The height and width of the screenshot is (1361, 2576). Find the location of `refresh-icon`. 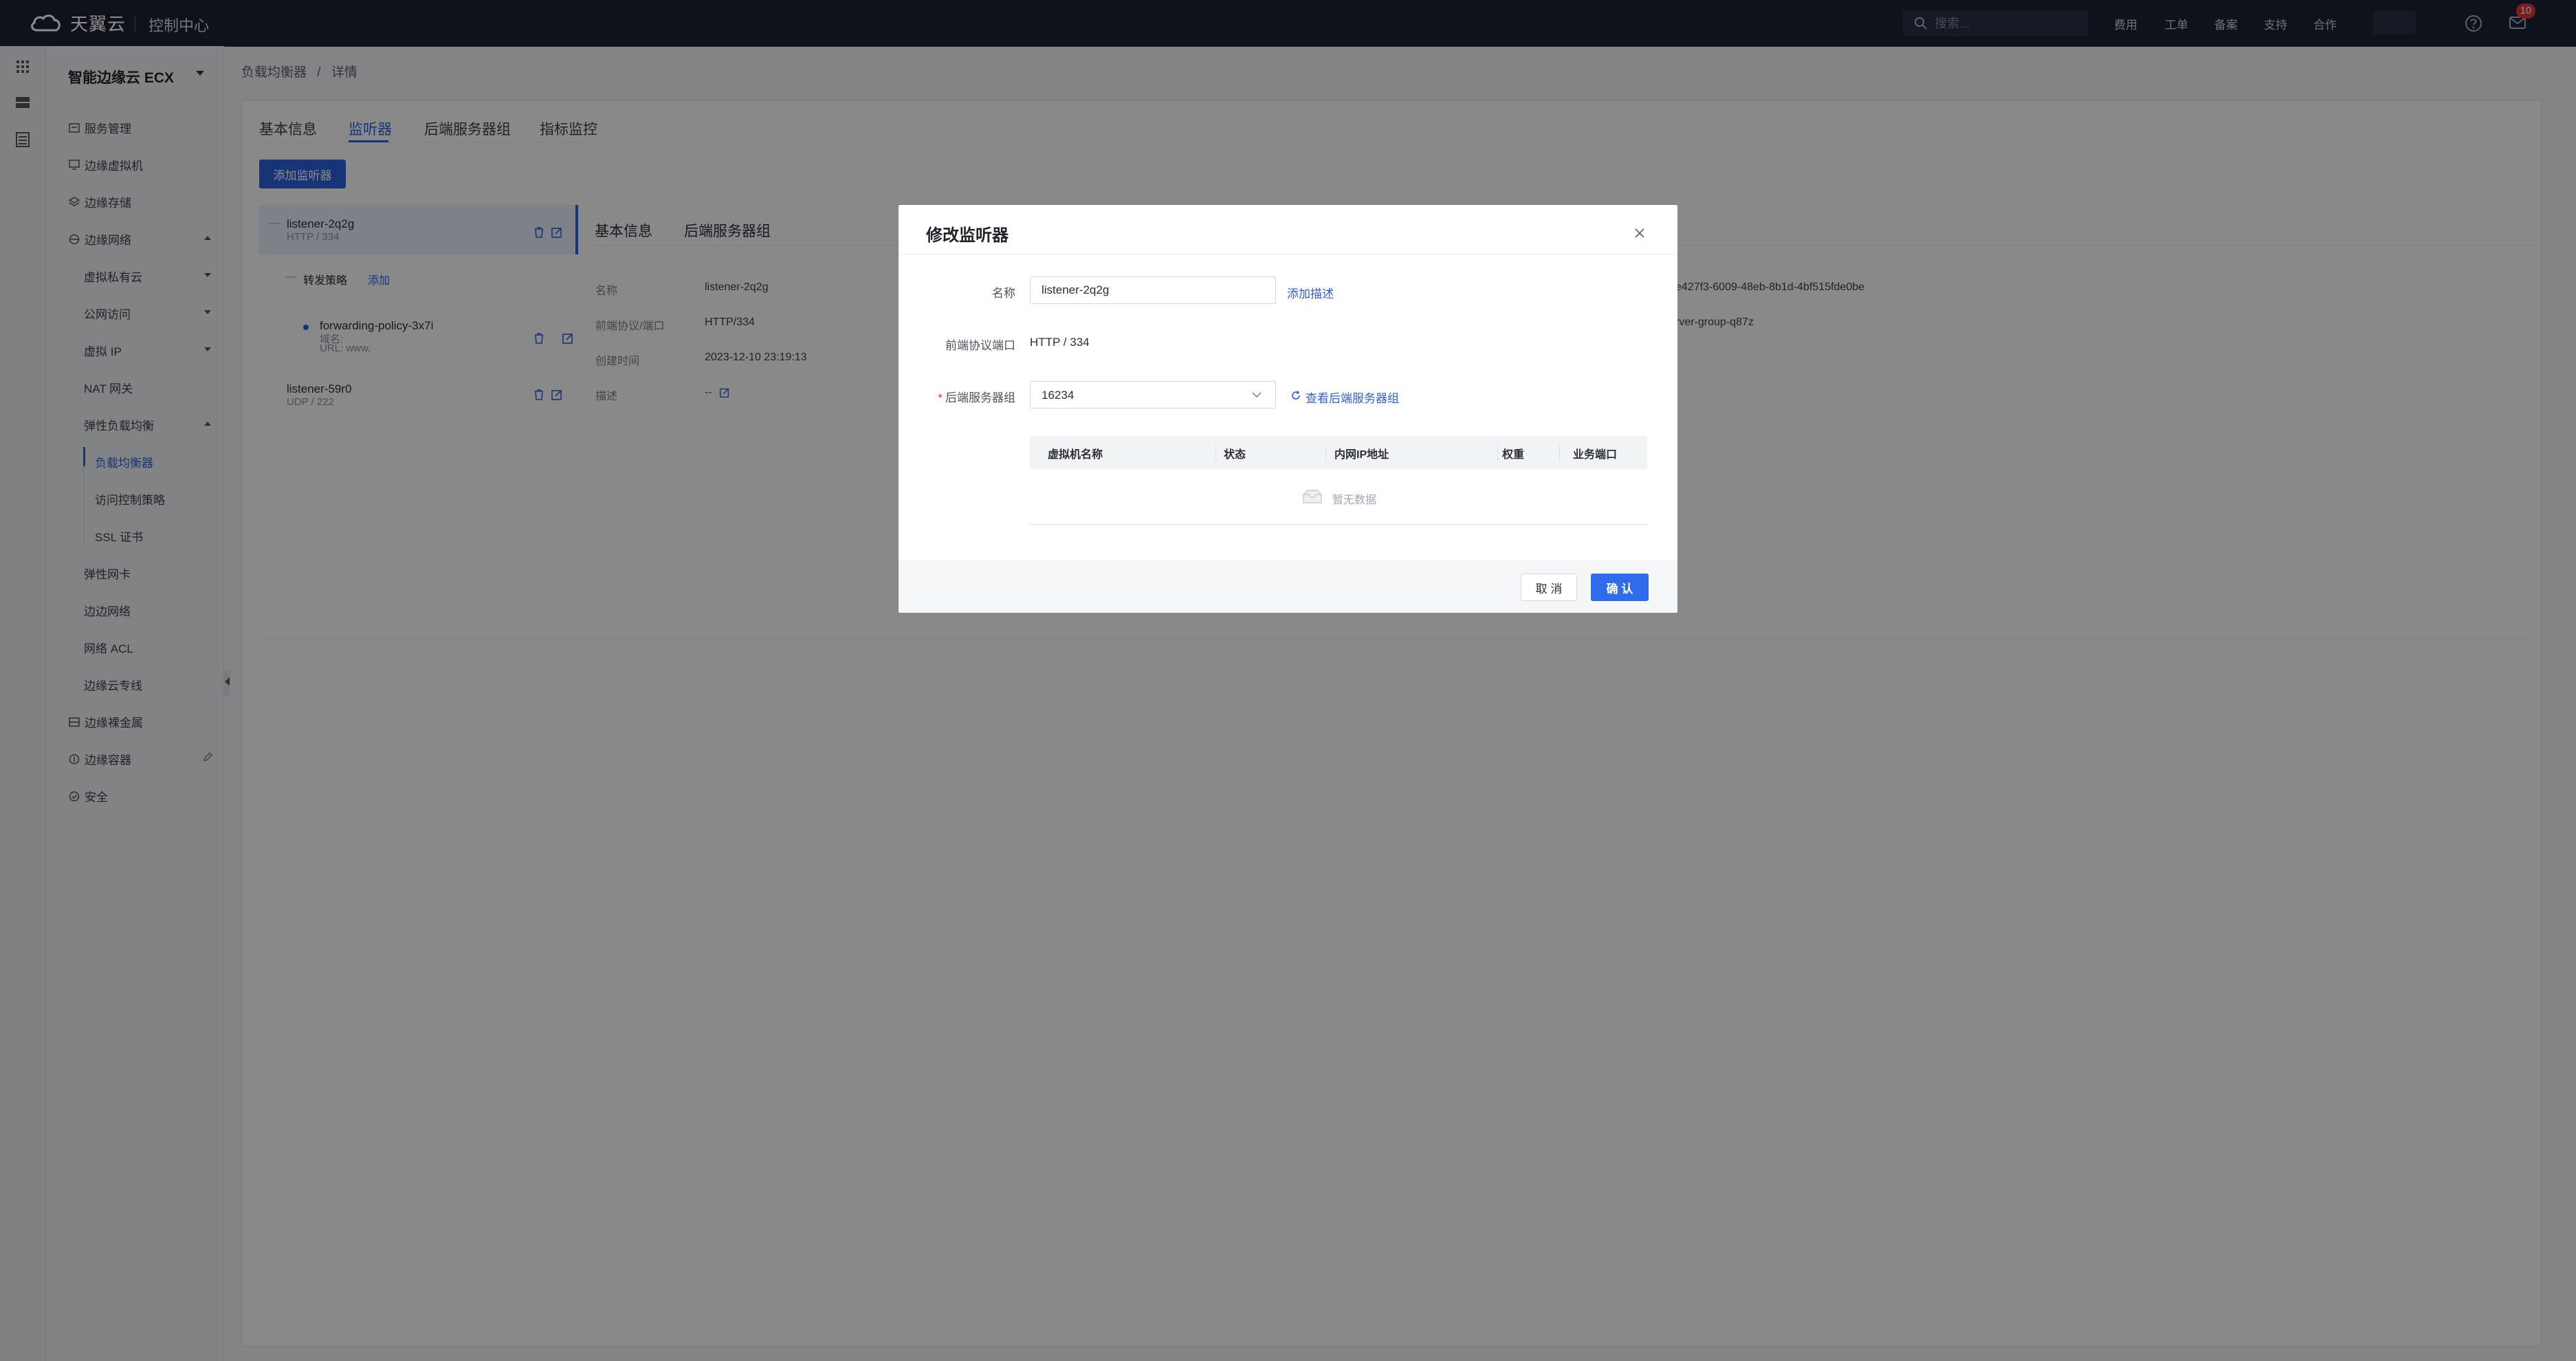

refresh-icon is located at coordinates (1295, 396).